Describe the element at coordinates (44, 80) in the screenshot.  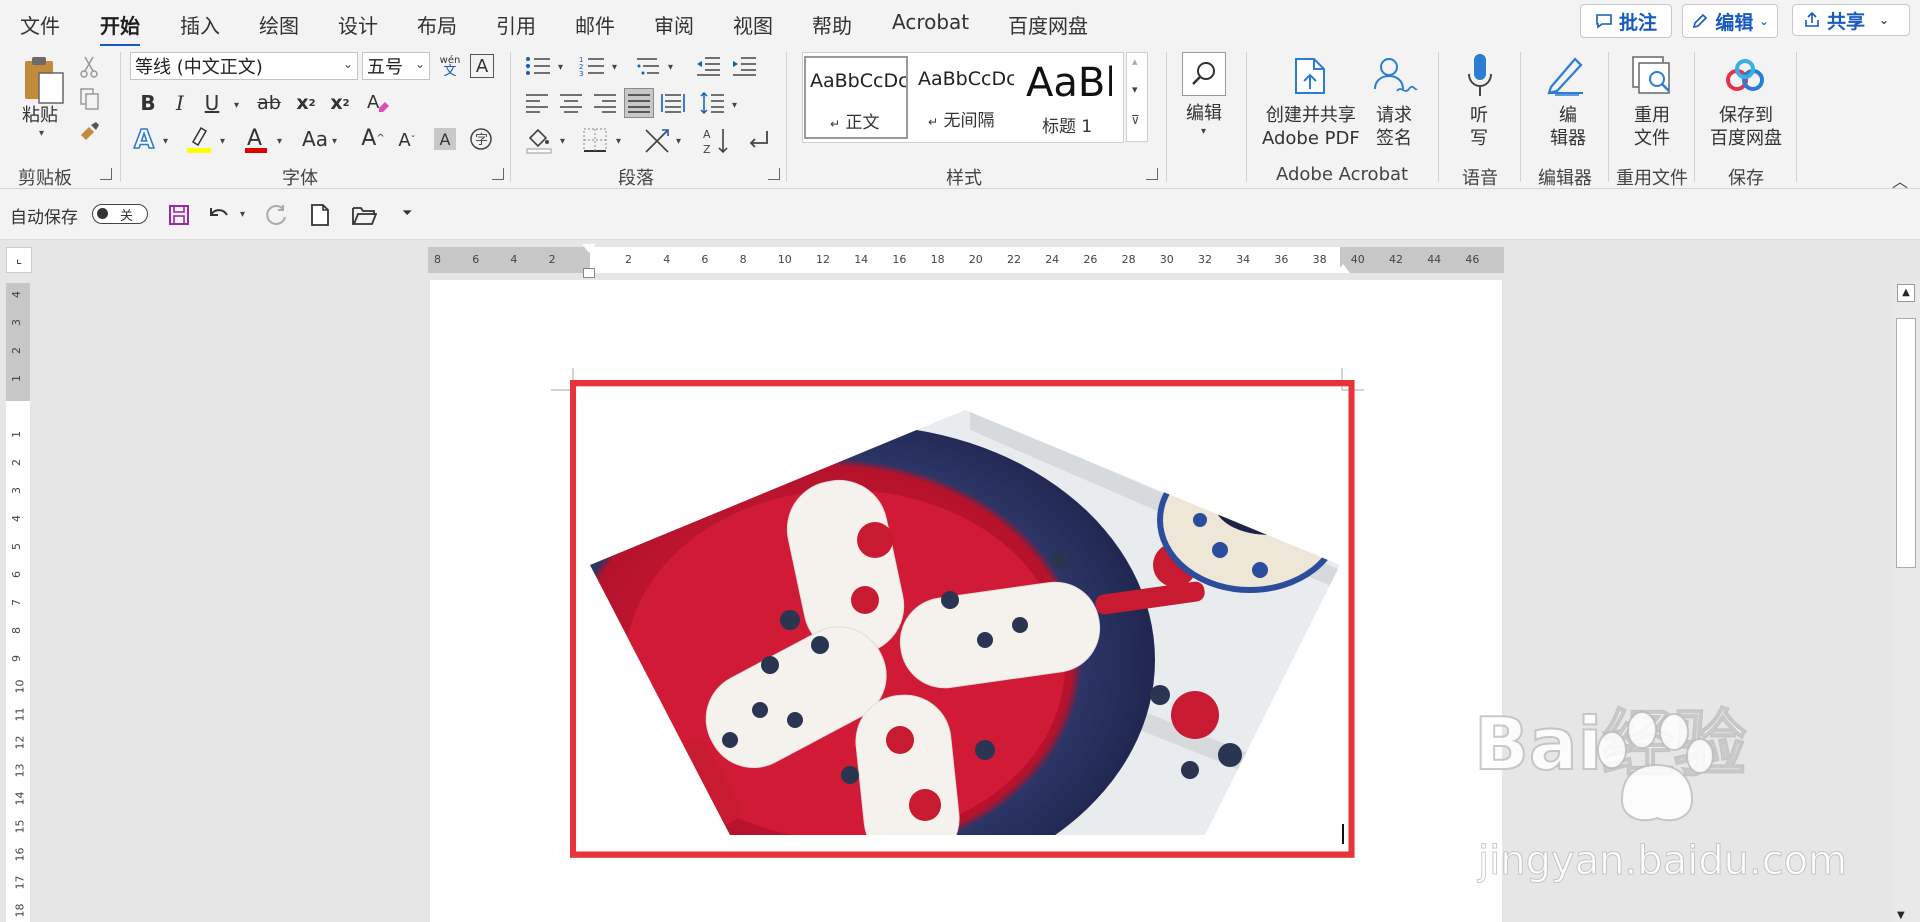
I see `paste-button` at that location.